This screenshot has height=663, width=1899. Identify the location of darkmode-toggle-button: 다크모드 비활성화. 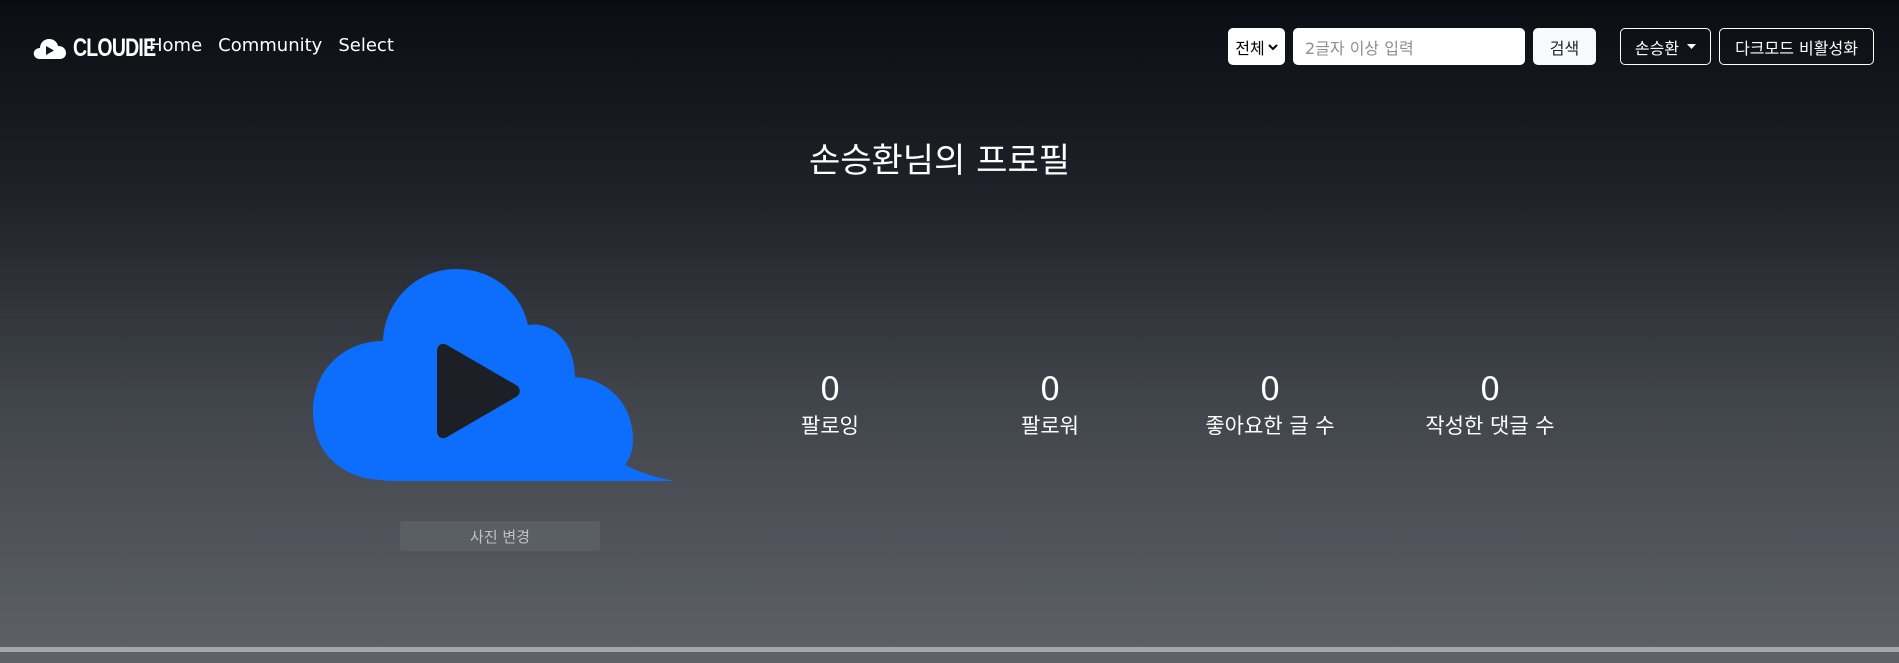
(1796, 46).